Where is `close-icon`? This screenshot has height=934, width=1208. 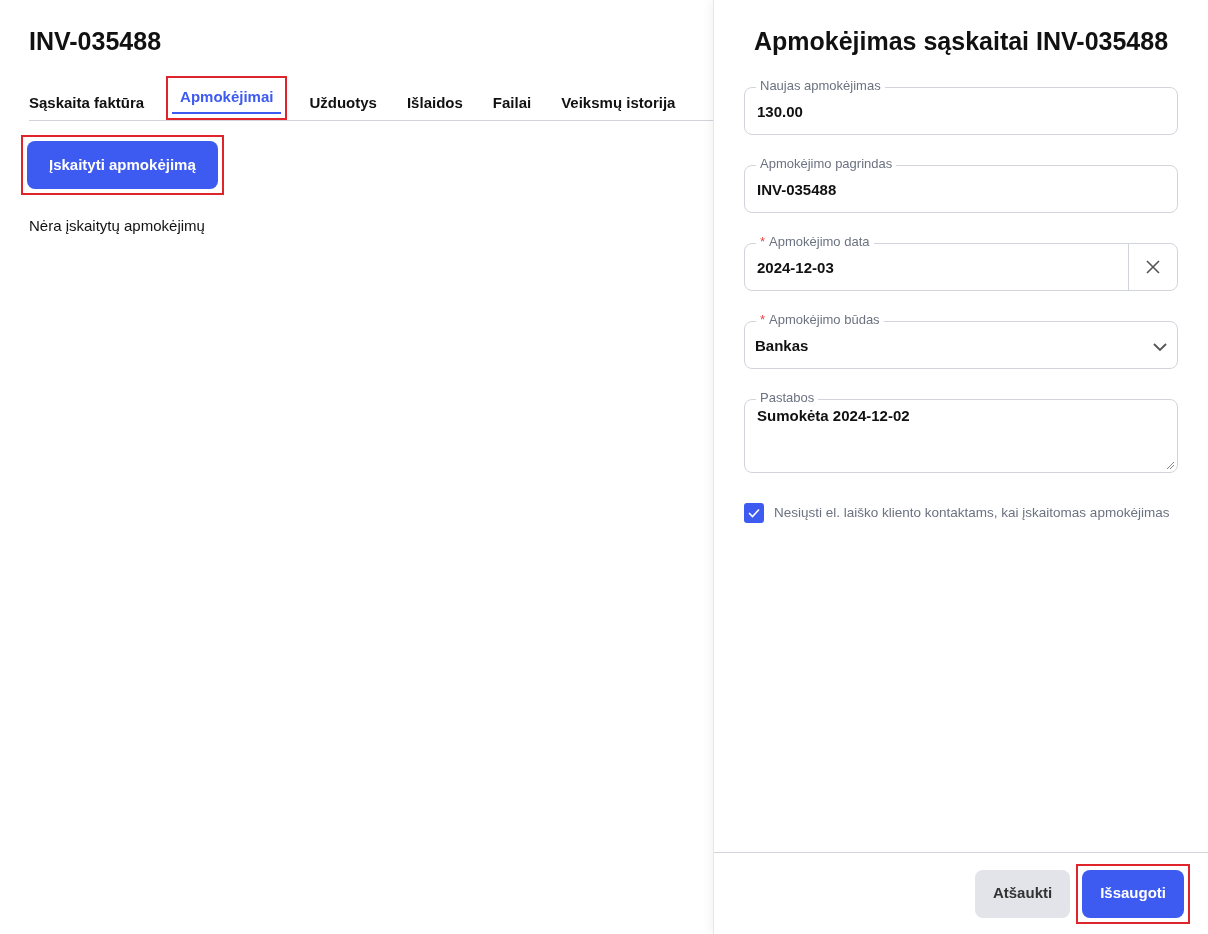 close-icon is located at coordinates (1153, 267).